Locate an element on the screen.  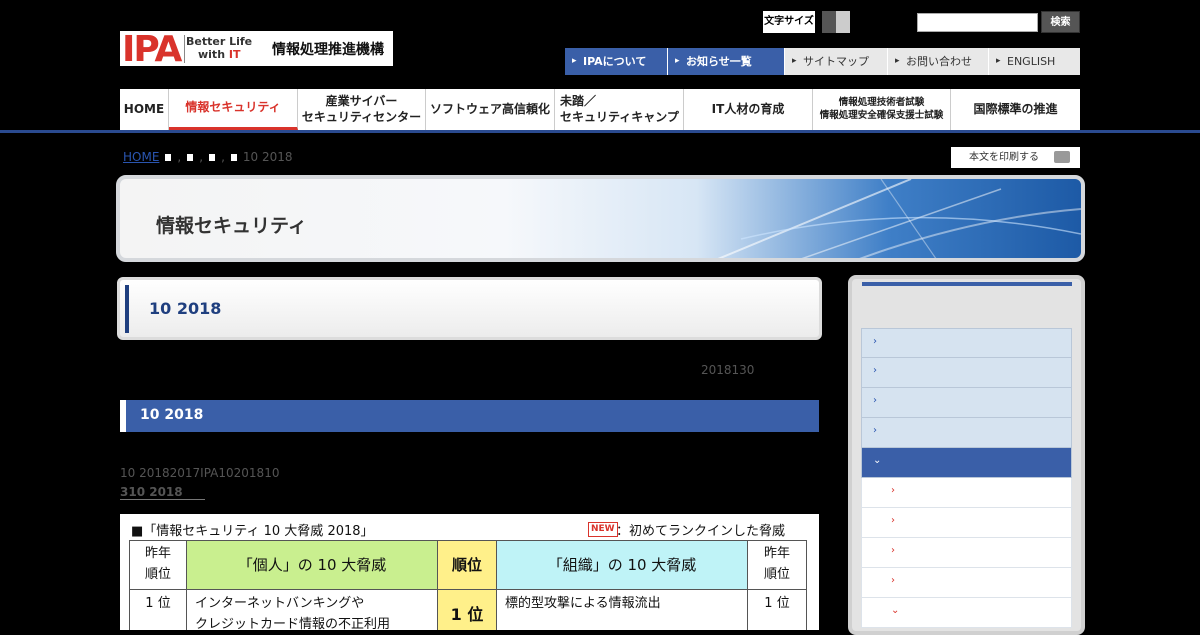
row1-personal-label: インターネットバンキングやクレジットカード情報の不正利用 is located at coordinates (292, 612).